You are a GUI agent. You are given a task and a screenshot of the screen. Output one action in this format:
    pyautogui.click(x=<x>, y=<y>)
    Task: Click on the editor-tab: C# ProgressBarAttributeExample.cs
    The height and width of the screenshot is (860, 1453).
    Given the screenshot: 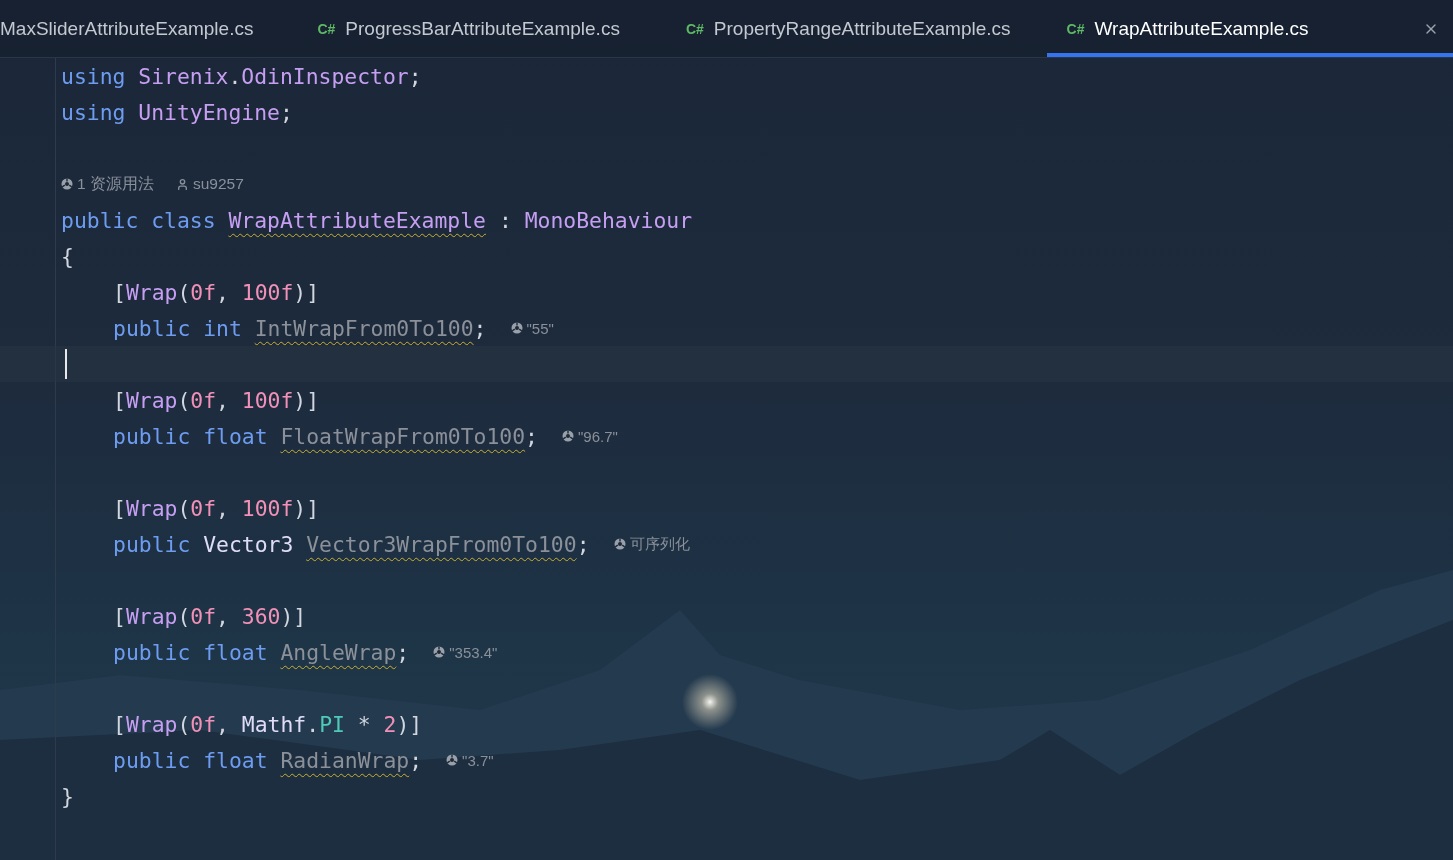 What is the action you would take?
    pyautogui.click(x=460, y=28)
    